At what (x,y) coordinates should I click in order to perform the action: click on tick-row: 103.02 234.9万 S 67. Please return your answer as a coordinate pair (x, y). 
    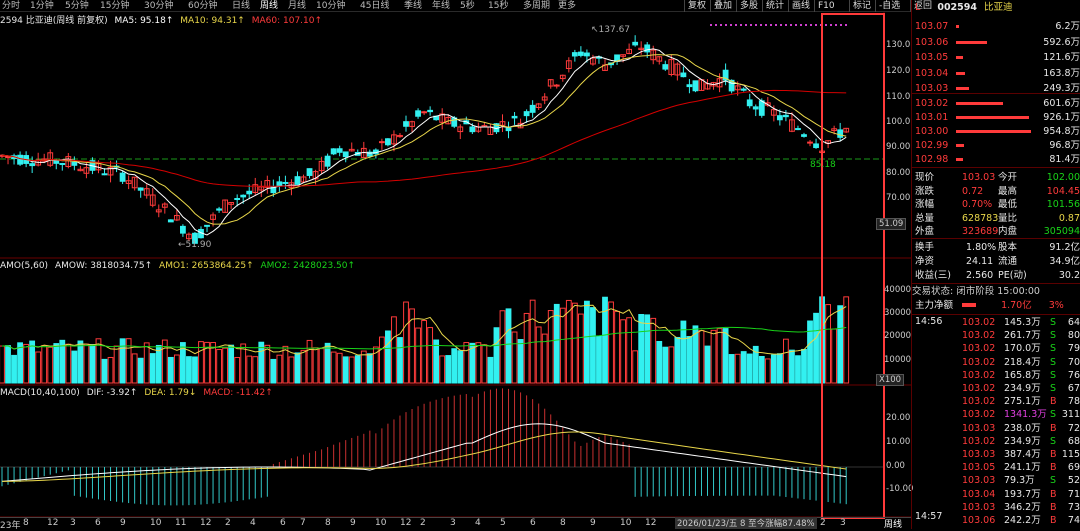
    Looking at the image, I should click on (996, 388).